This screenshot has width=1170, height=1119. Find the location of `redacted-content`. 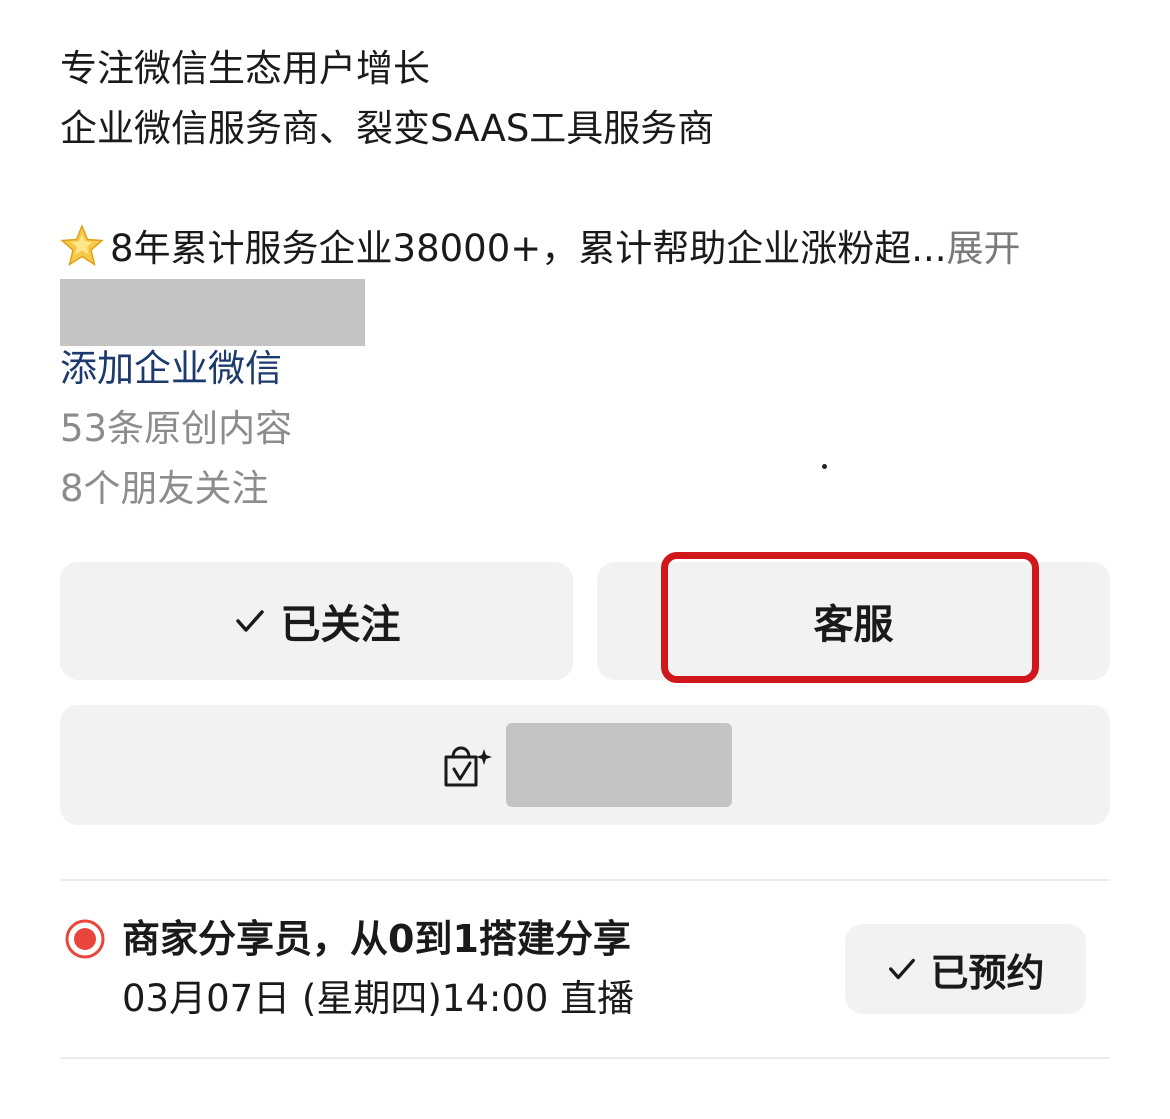

redacted-content is located at coordinates (212, 312).